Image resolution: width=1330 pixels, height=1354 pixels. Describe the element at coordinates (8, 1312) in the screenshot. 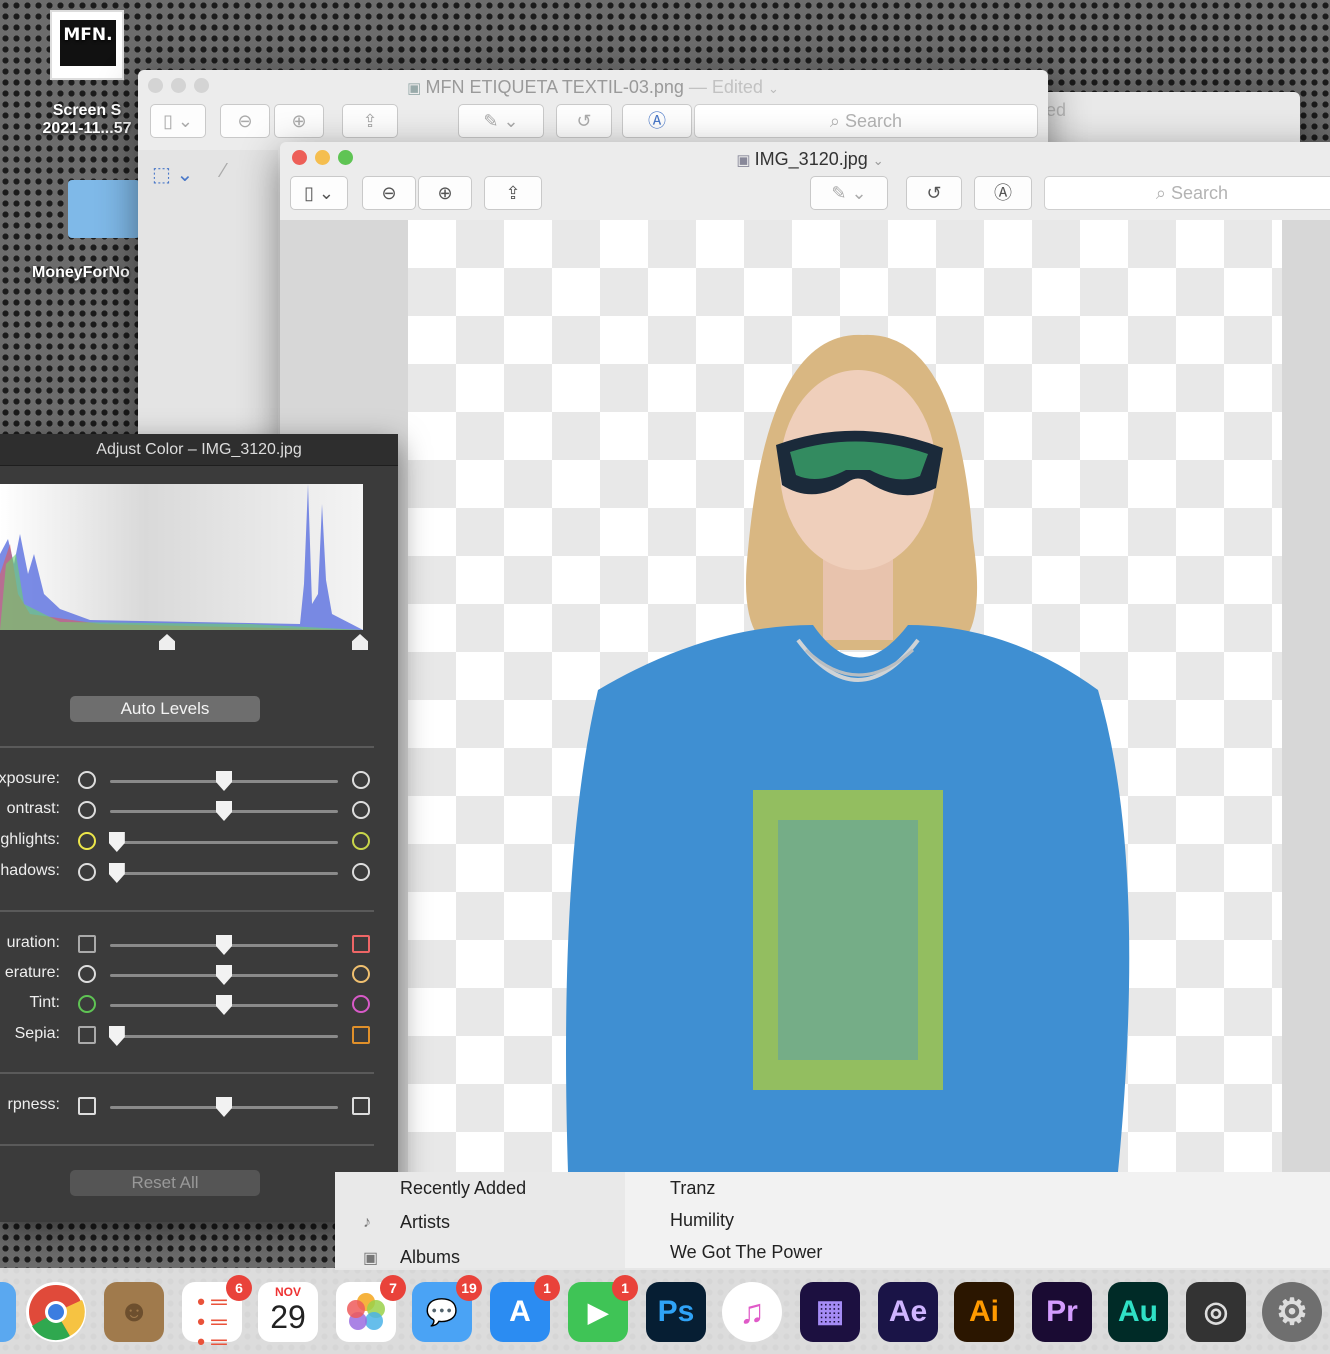

I see `dock-finder-partial` at that location.